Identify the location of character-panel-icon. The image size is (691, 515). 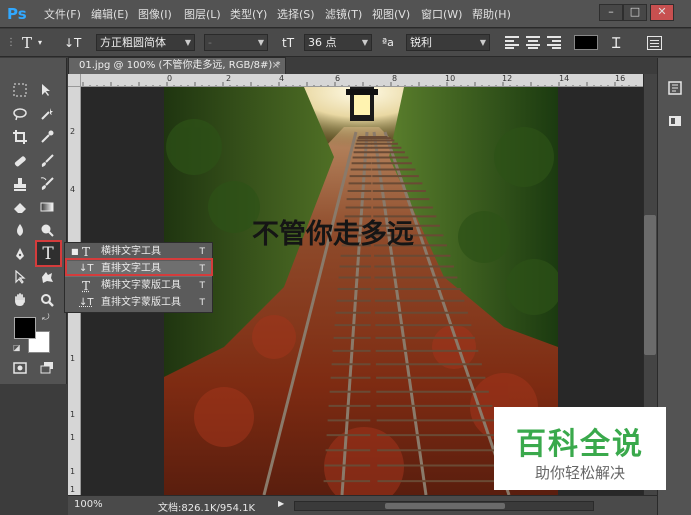
(654, 43).